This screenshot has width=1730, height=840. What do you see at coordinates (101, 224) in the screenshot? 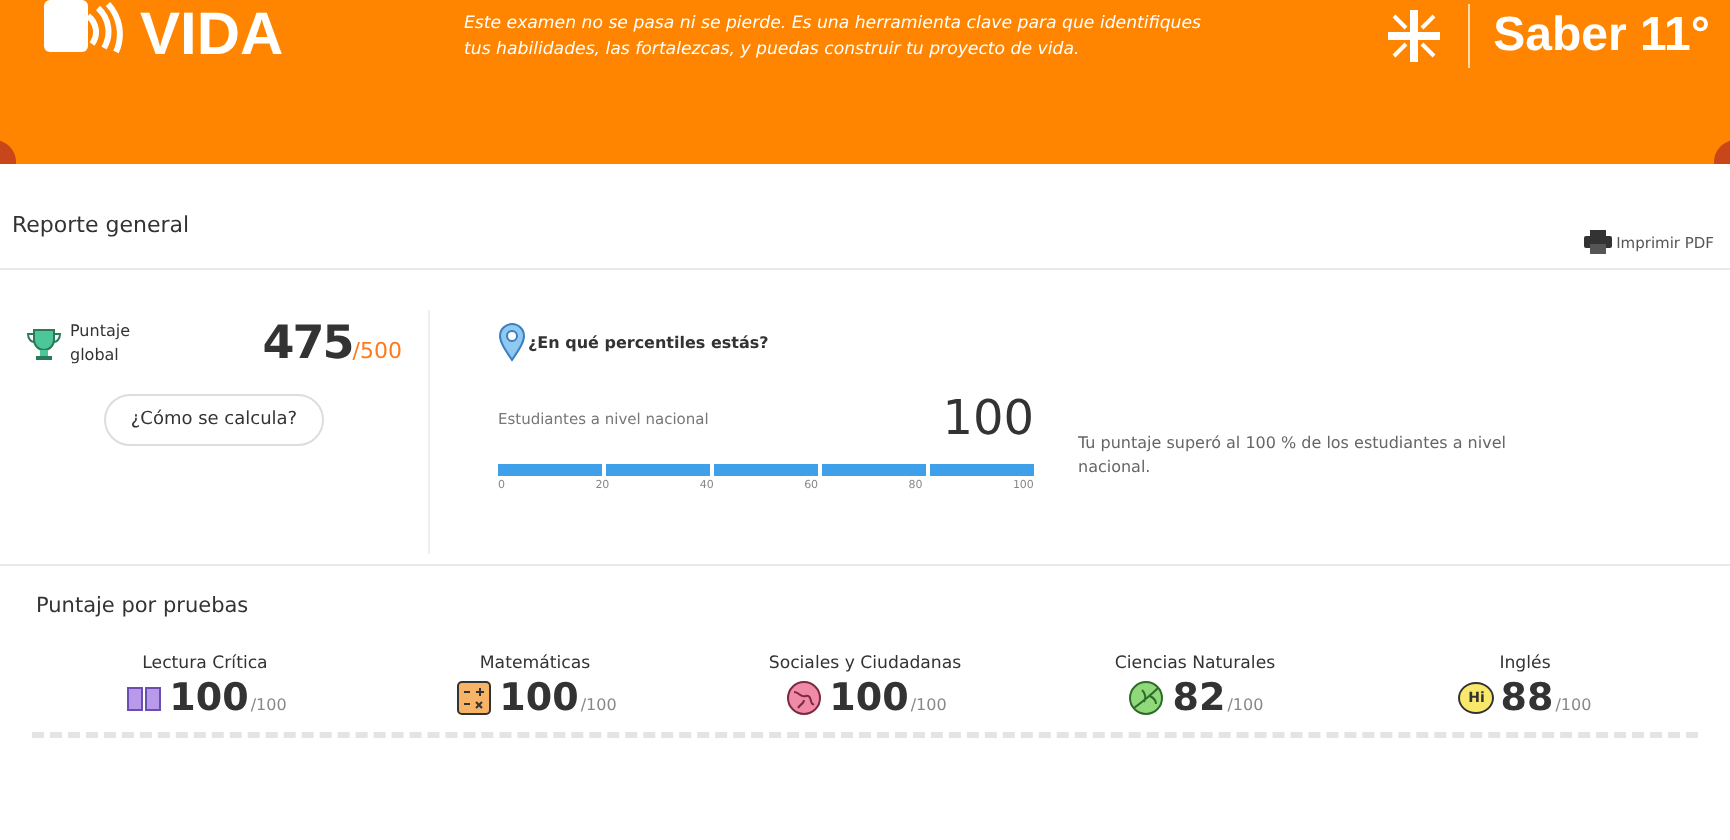
I see `report-title: Reporte general` at bounding box center [101, 224].